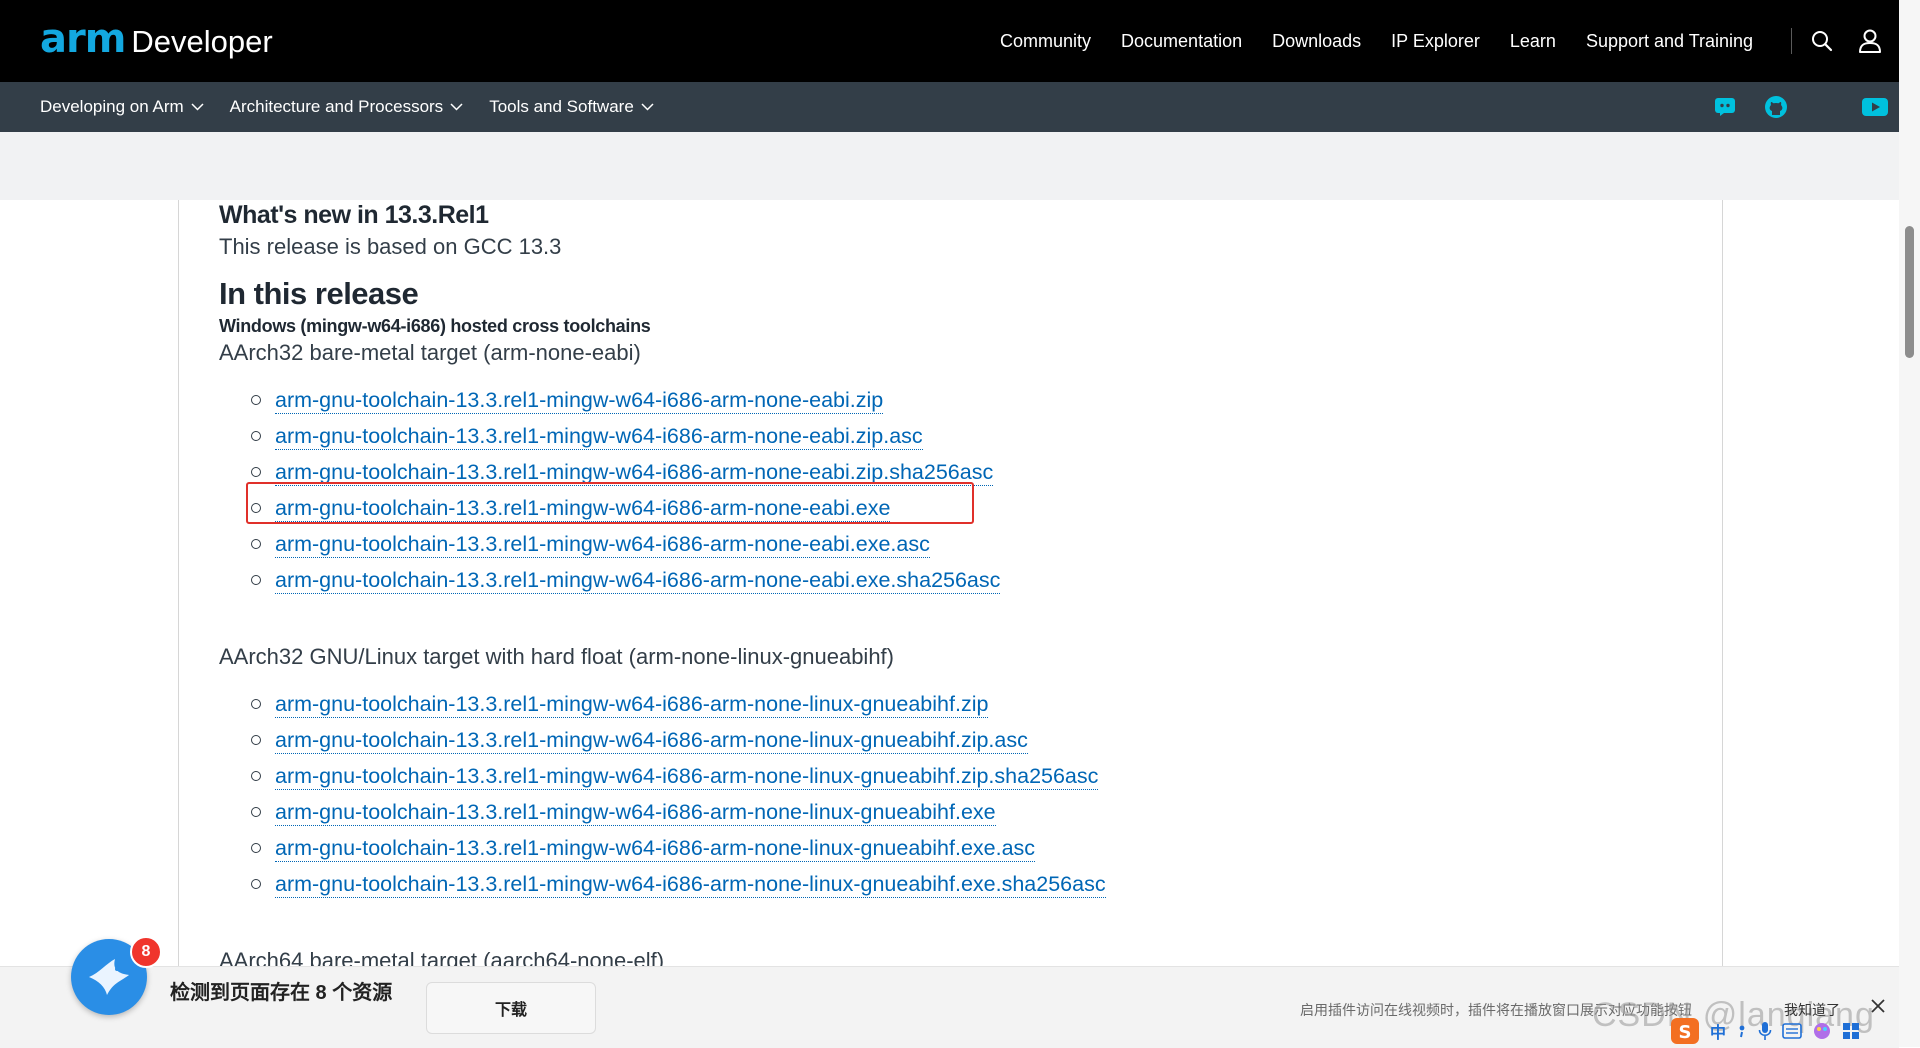 The width and height of the screenshot is (1920, 1048). What do you see at coordinates (1909, 292) in the screenshot?
I see `scrollbar-thumb` at bounding box center [1909, 292].